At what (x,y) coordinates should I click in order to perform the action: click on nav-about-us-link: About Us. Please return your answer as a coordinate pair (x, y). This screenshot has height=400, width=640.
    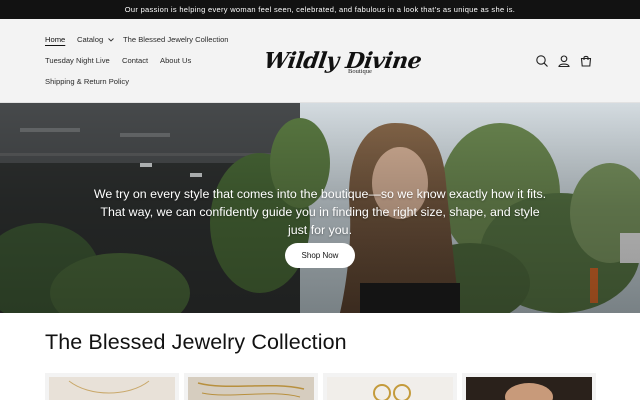
    Looking at the image, I should click on (175, 60).